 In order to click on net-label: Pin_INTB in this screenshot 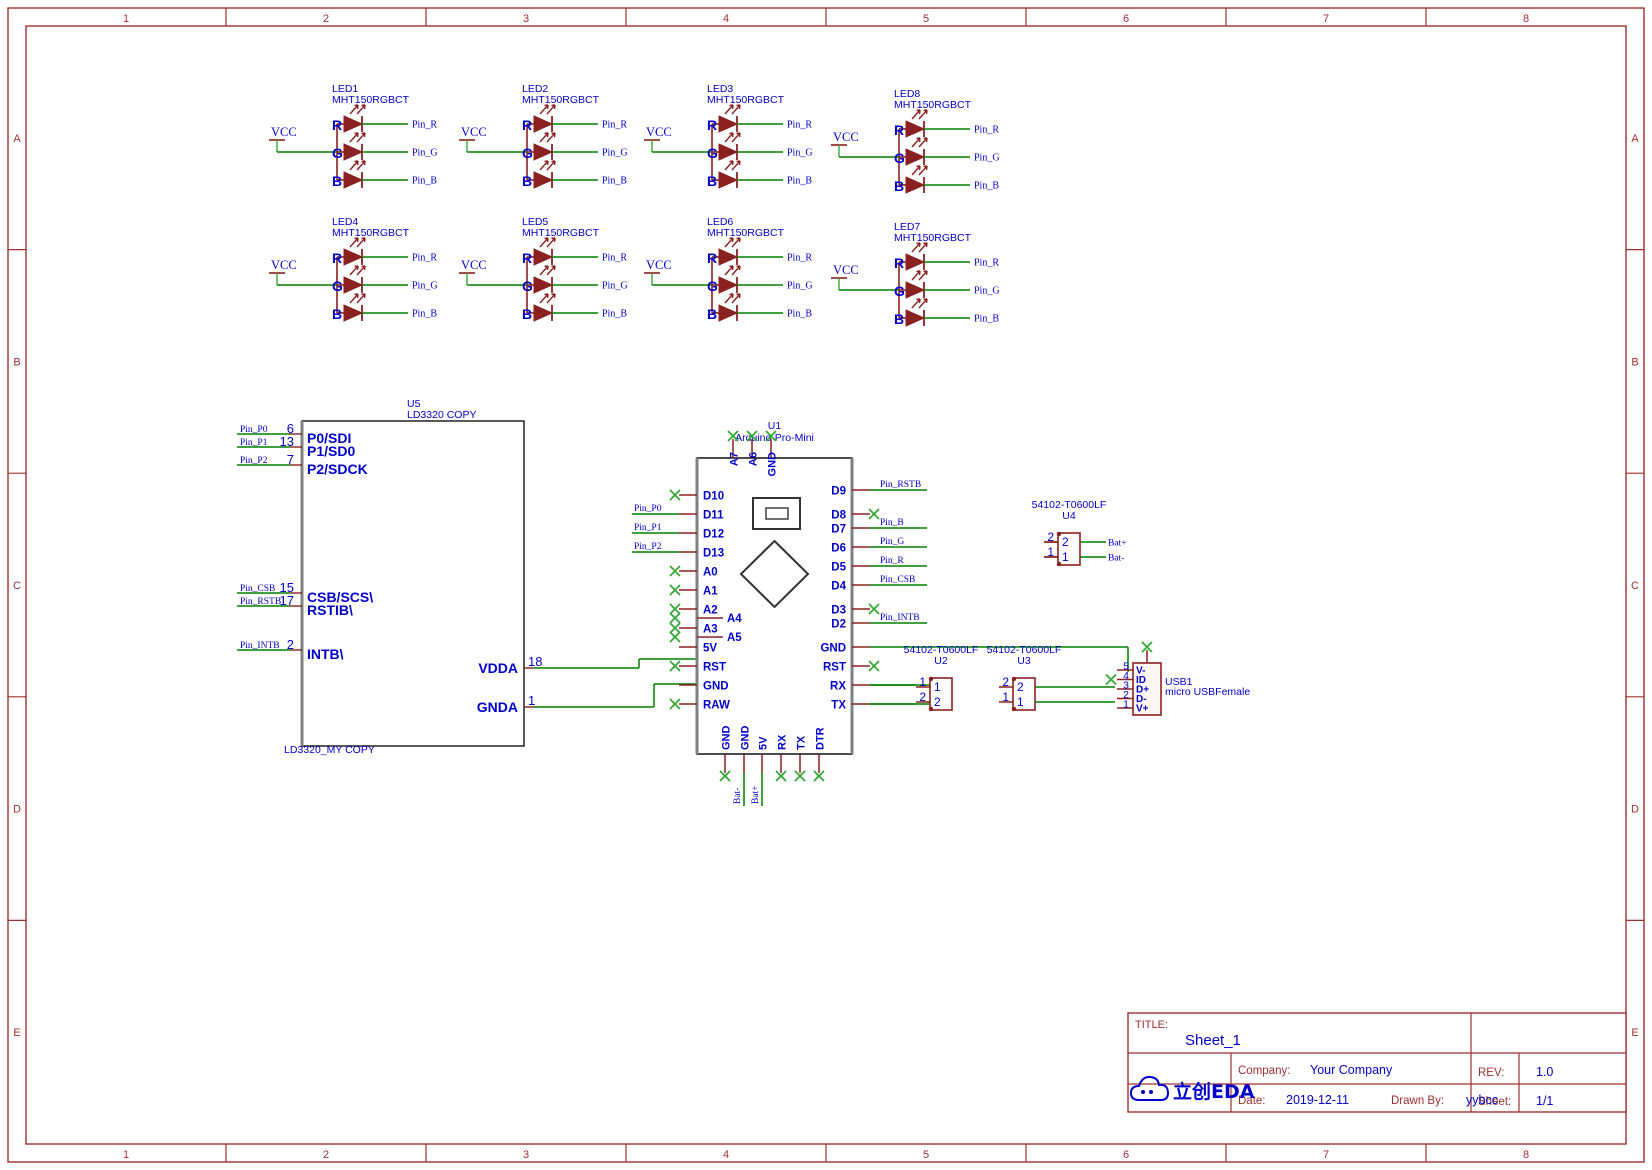, I will do `click(260, 646)`.